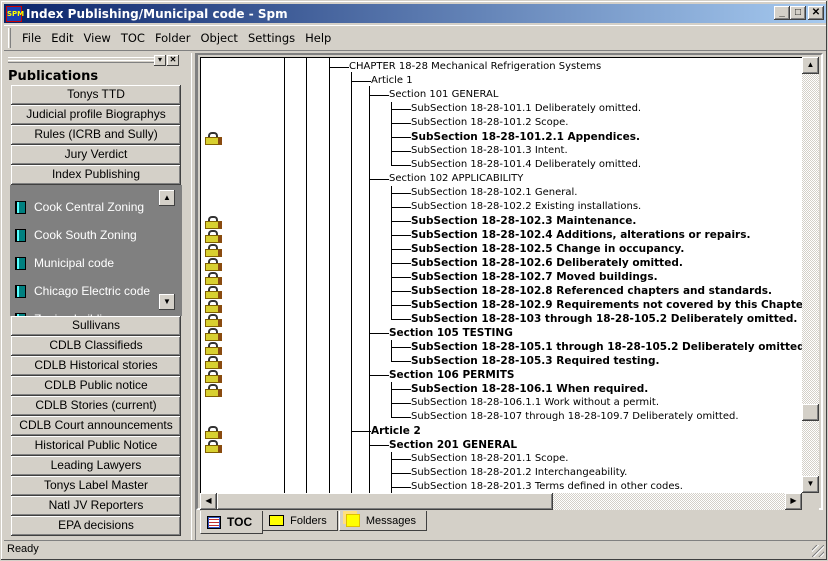 This screenshot has height=561, width=828. I want to click on menu-edit: Edit, so click(62, 38).